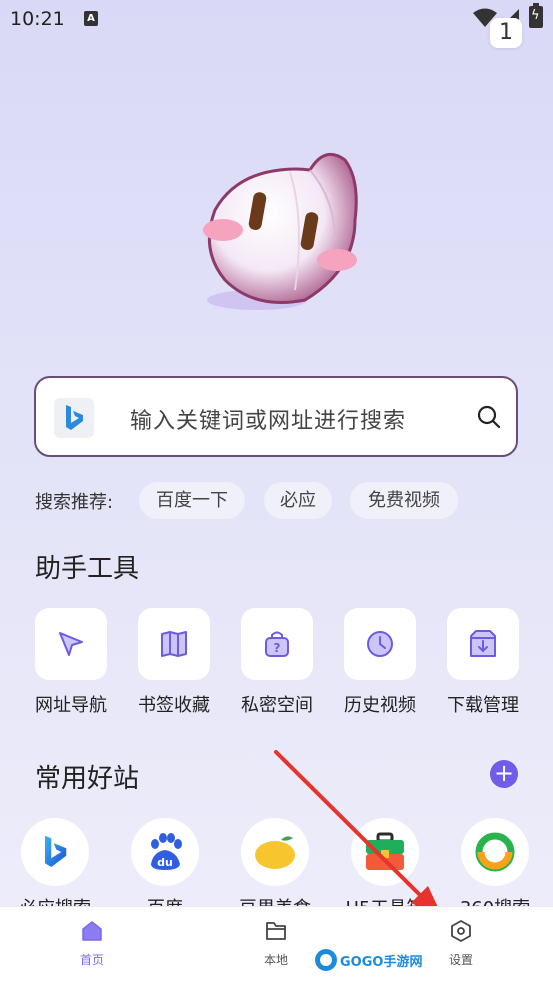 The height and width of the screenshot is (984, 553). I want to click on tool-item-private-space: ? 私密空间, so click(277, 662).